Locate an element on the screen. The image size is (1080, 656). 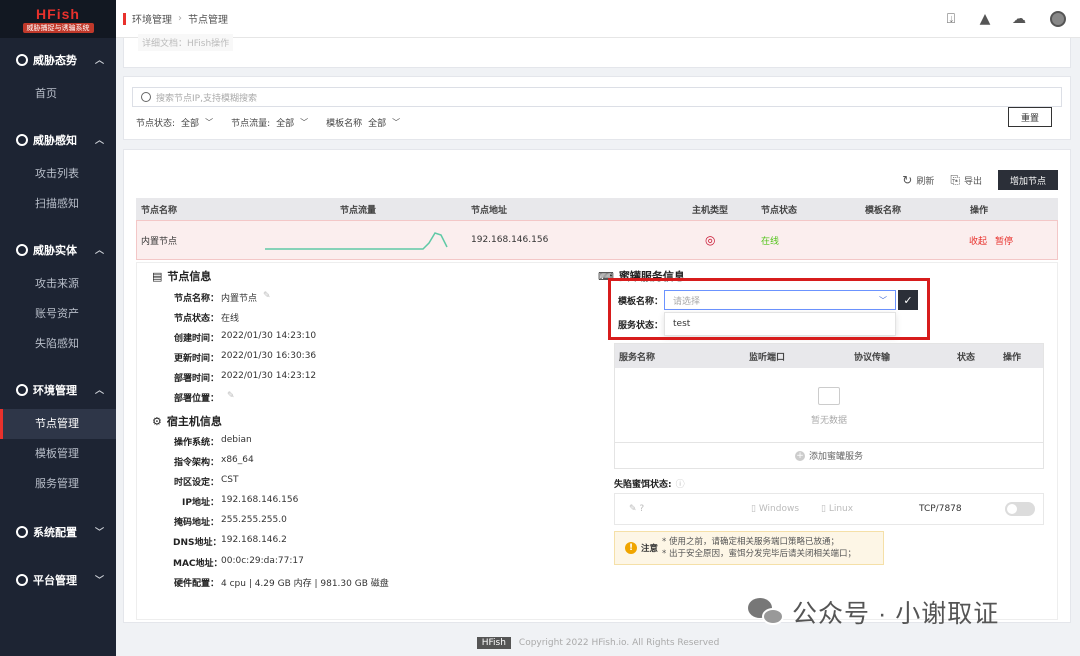
empty-text: 暂无数据 is located at coordinates (828, 420).